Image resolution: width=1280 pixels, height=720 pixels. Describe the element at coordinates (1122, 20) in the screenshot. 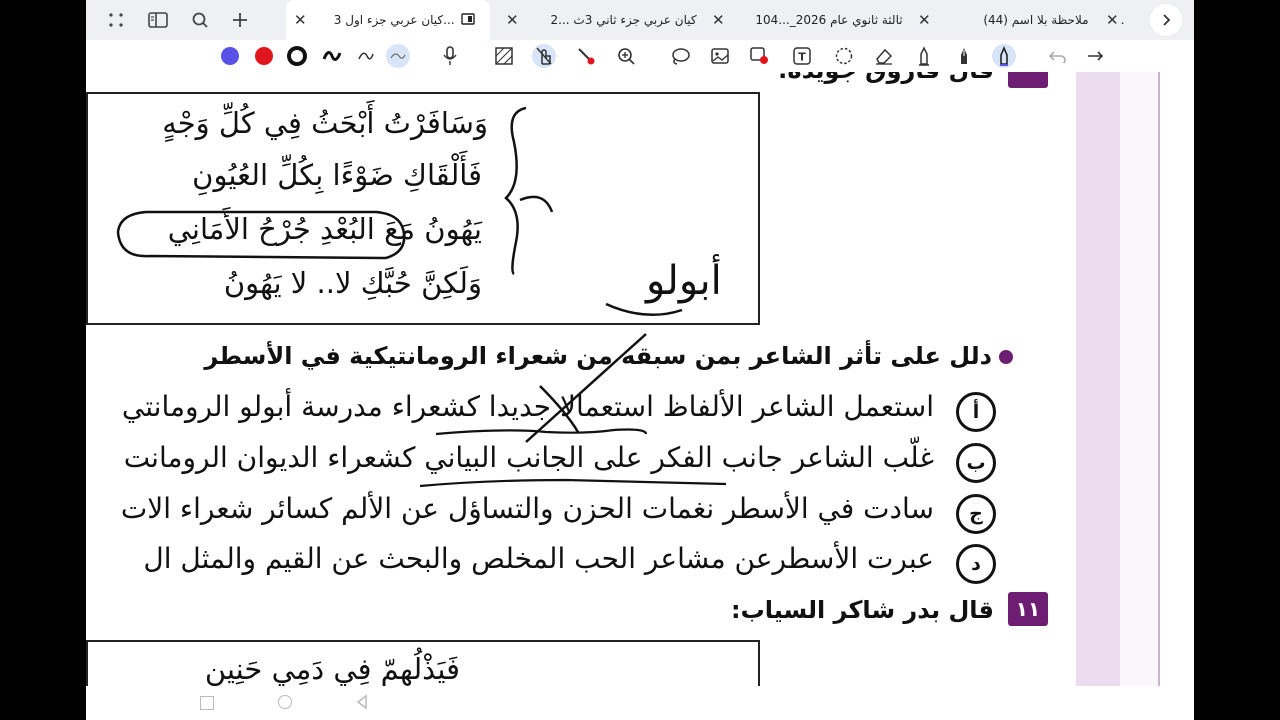

I see `tab-label: .` at that location.